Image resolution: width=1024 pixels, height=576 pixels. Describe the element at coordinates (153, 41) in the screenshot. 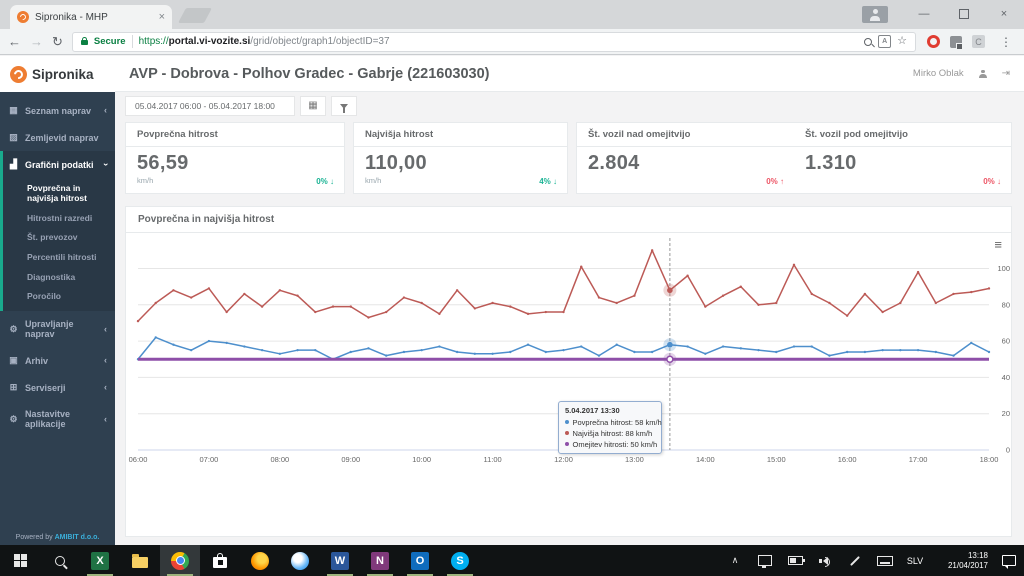

I see `url-scheme: https://` at that location.